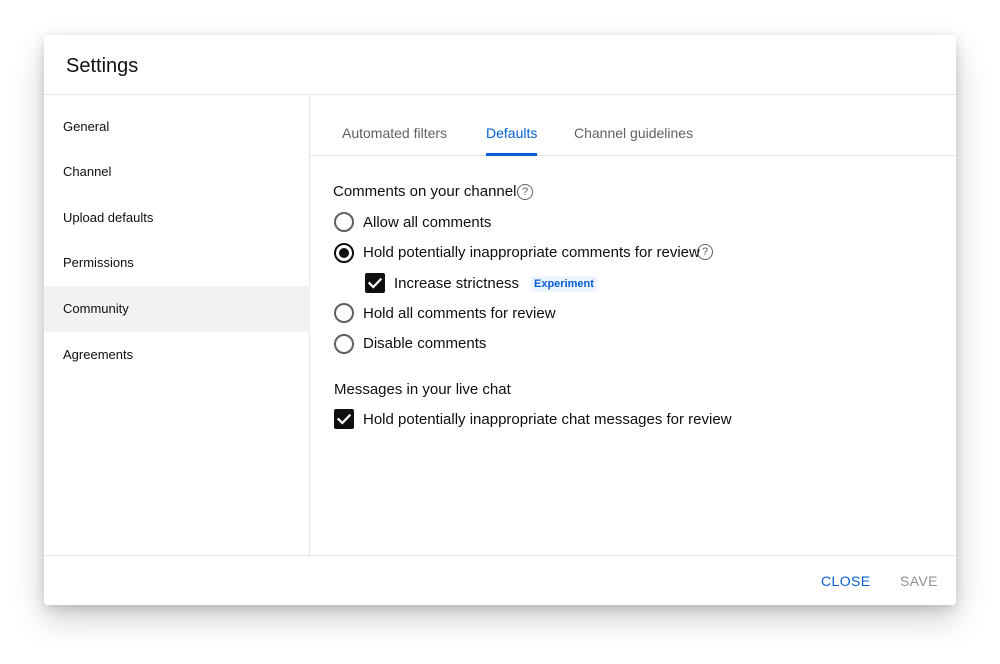  What do you see at coordinates (344, 344) in the screenshot?
I see `disable-comments-radio` at bounding box center [344, 344].